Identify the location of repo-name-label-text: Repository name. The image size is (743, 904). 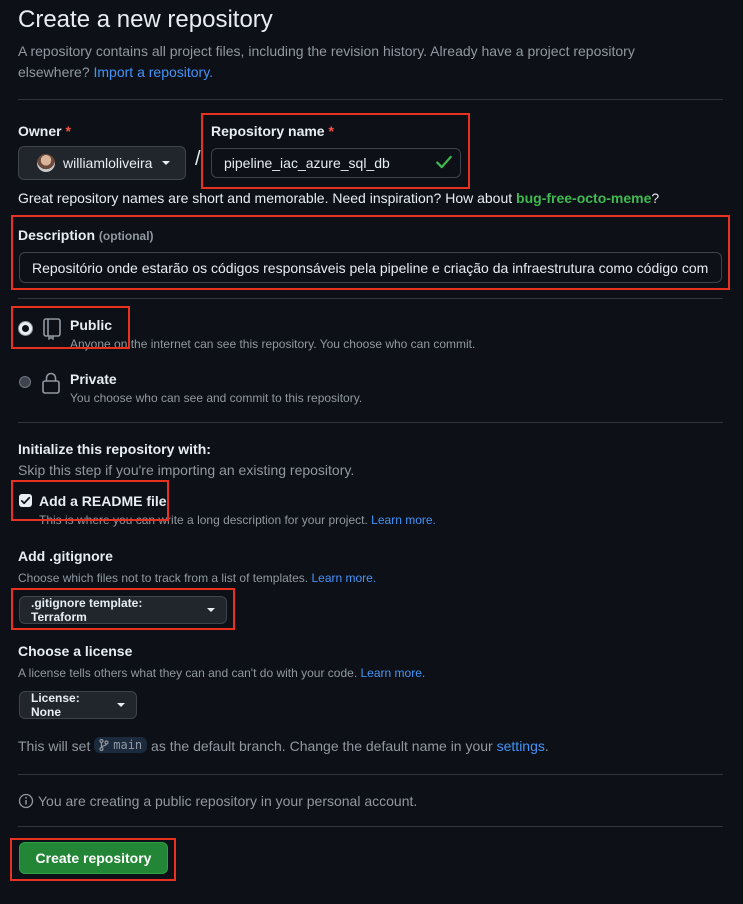
(268, 131).